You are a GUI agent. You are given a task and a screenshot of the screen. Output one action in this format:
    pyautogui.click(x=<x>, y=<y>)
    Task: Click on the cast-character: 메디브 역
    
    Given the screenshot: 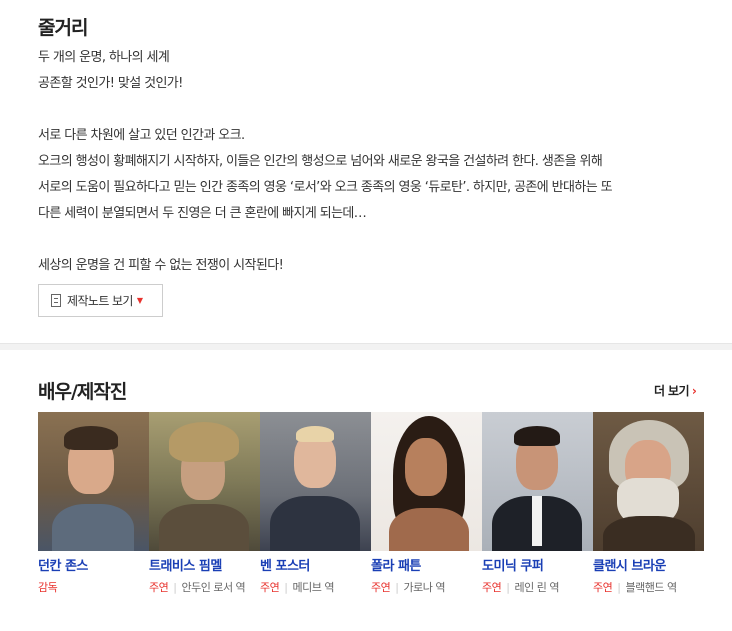 What is the action you would take?
    pyautogui.click(x=313, y=587)
    